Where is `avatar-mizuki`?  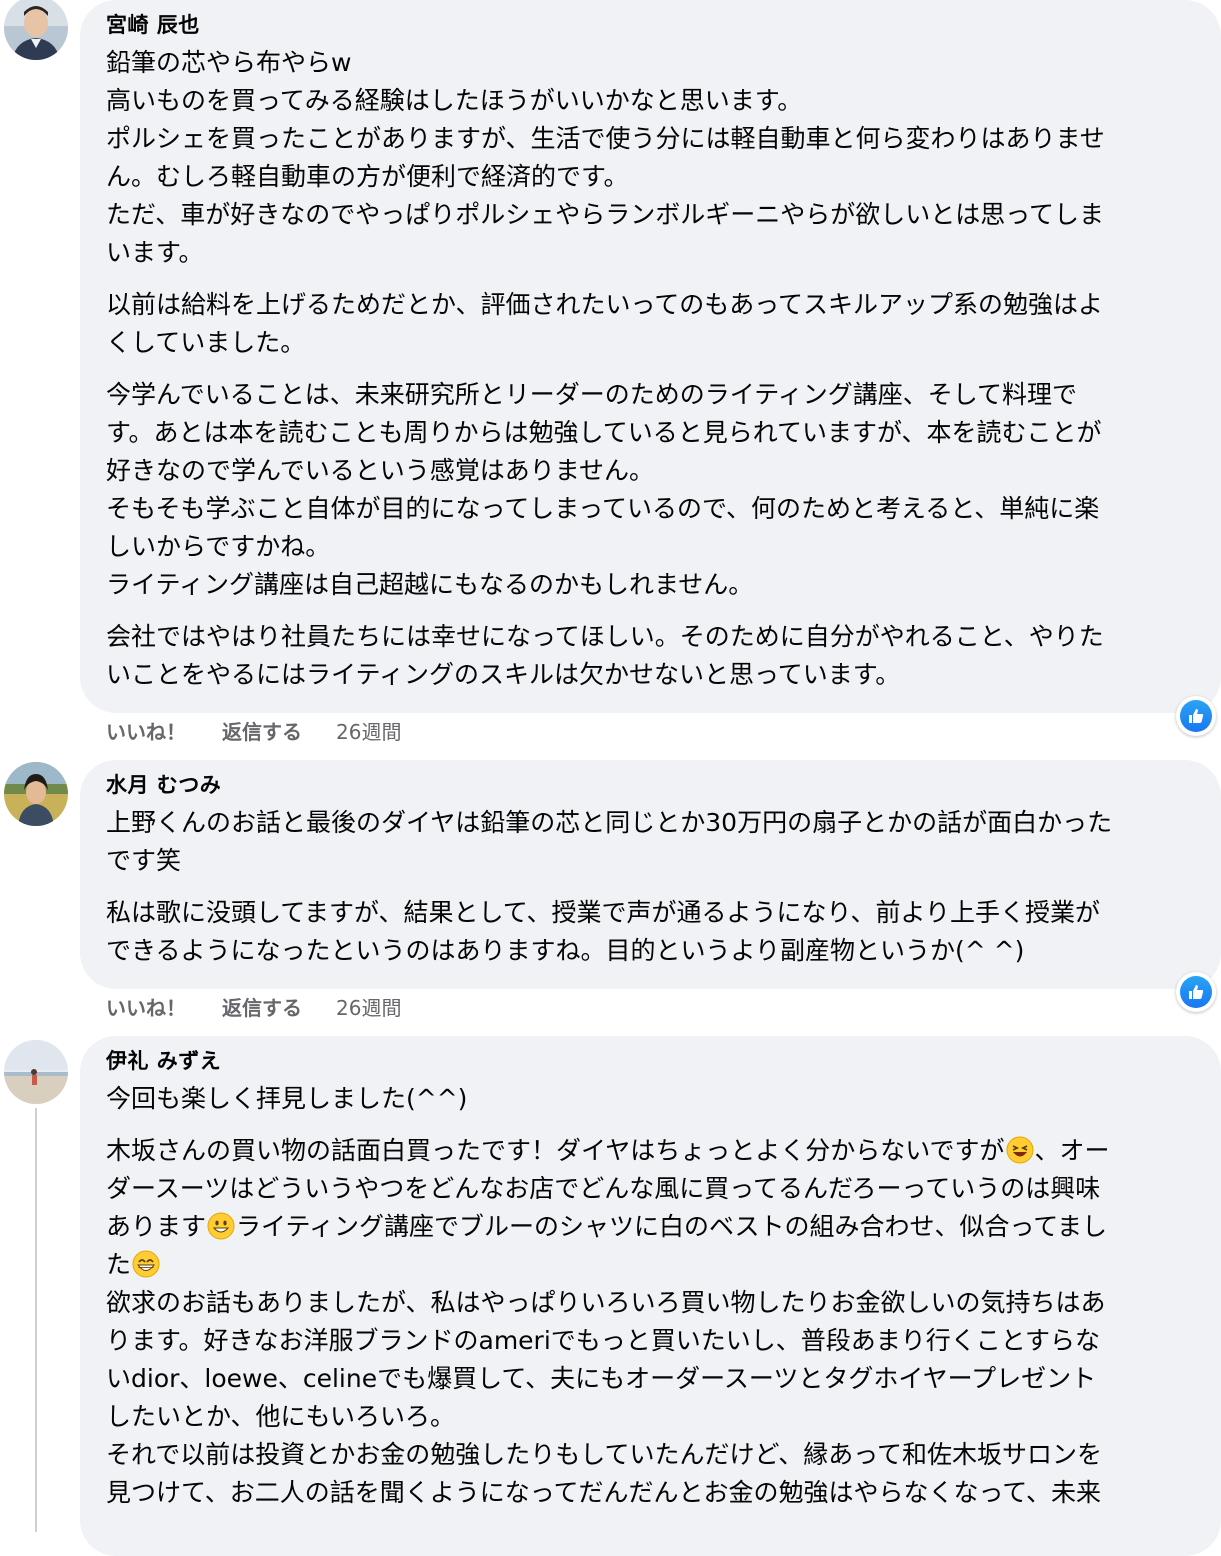 avatar-mizuki is located at coordinates (36, 794).